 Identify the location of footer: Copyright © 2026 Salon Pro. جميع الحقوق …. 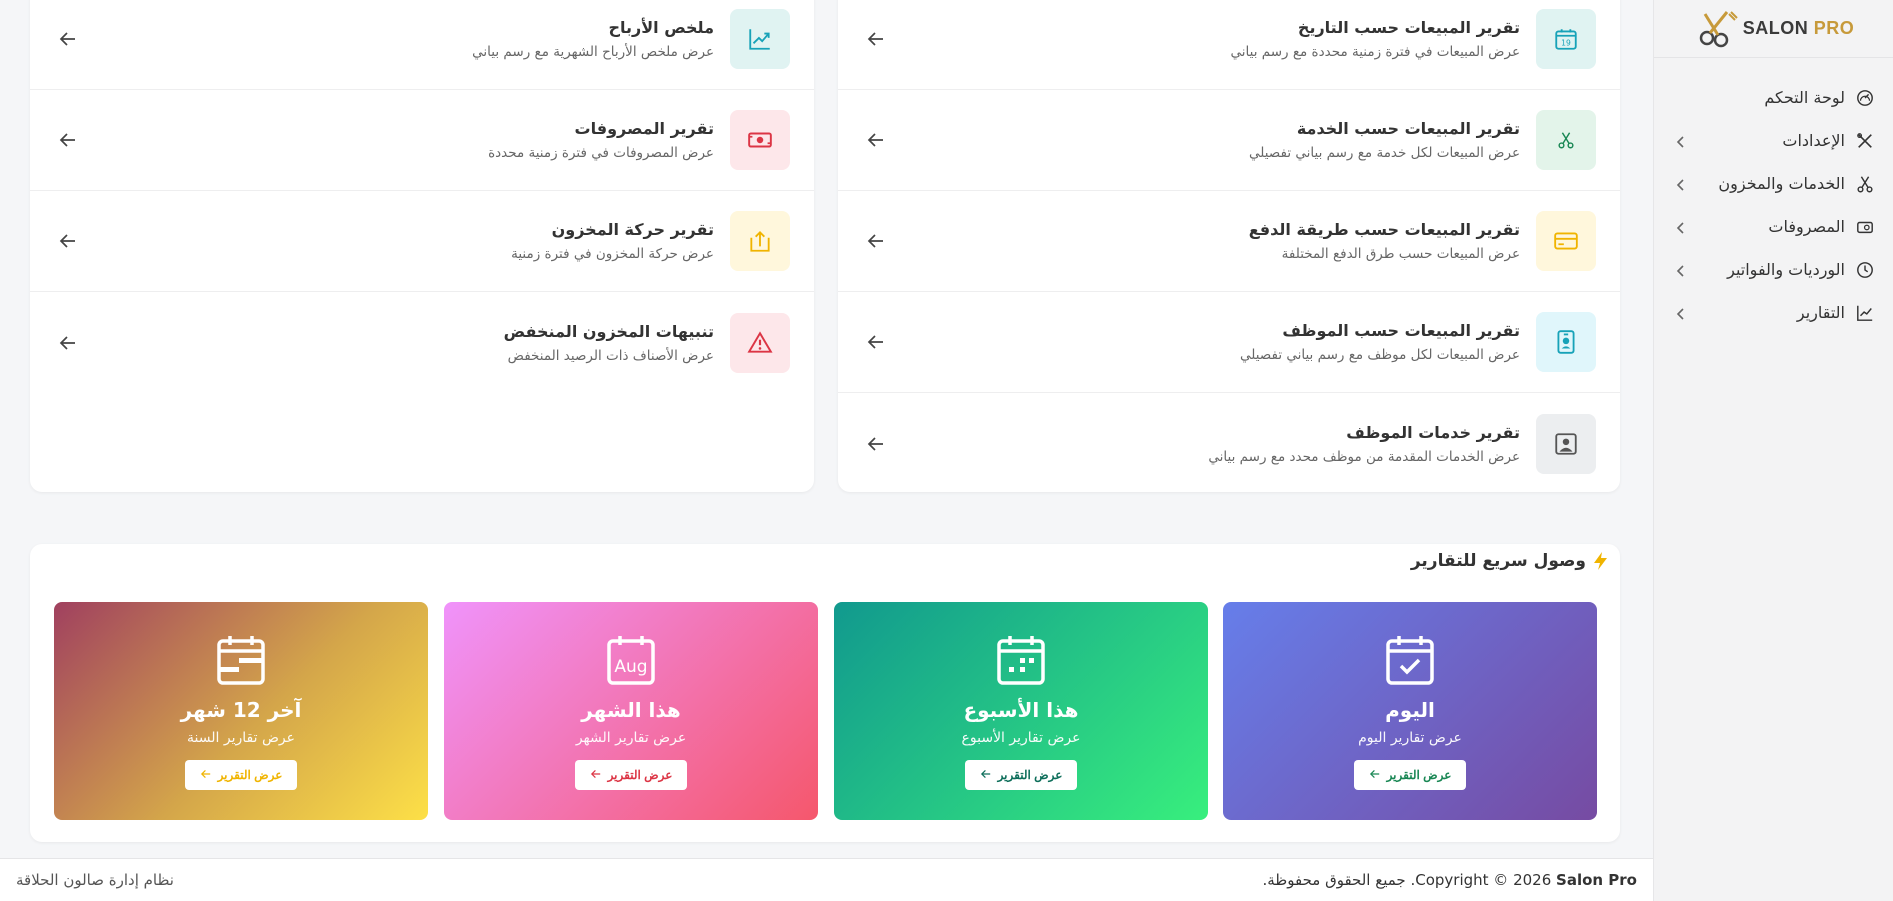
(826, 879).